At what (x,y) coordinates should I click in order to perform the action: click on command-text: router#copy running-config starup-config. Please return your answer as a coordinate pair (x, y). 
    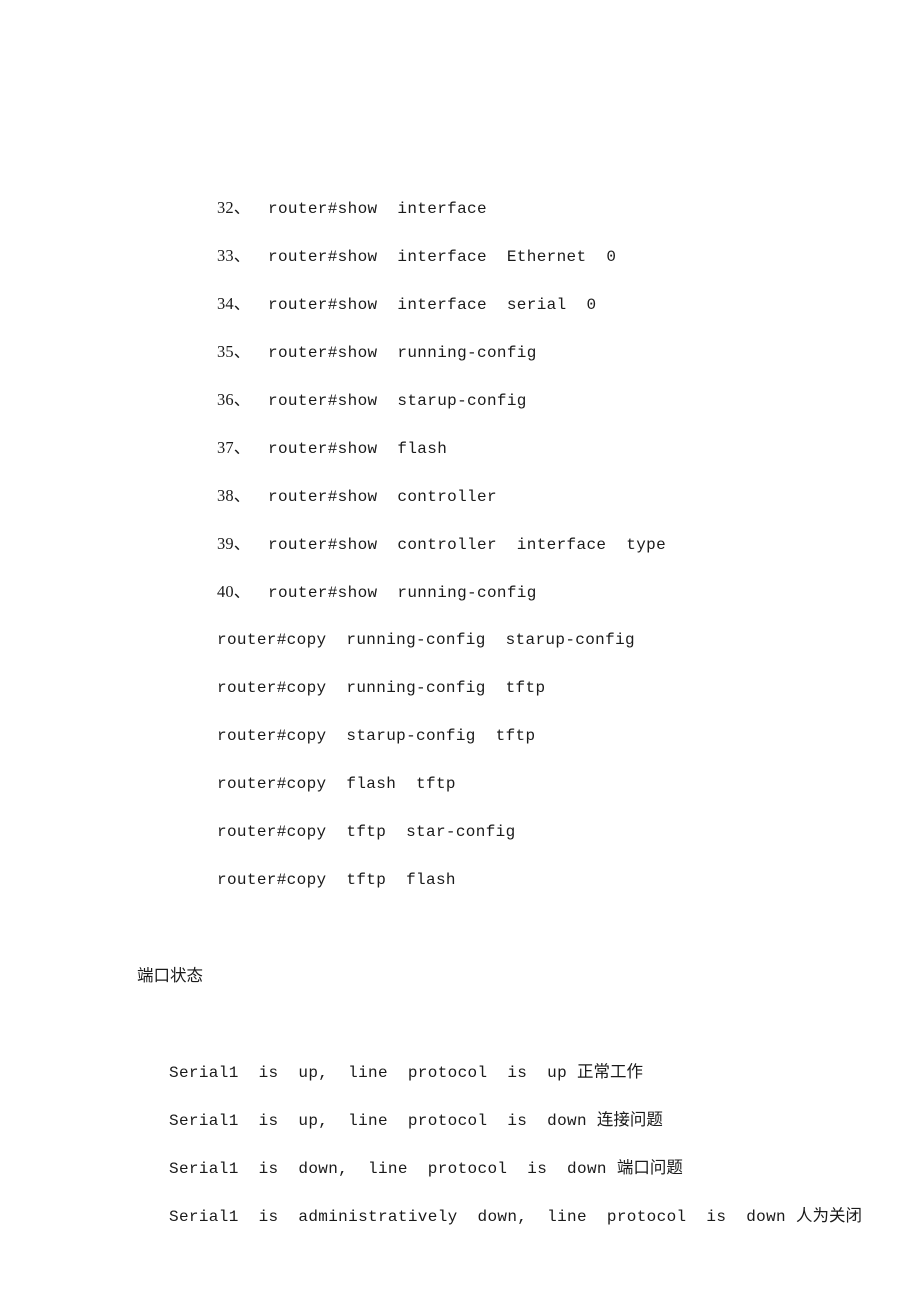
    Looking at the image, I should click on (426, 640).